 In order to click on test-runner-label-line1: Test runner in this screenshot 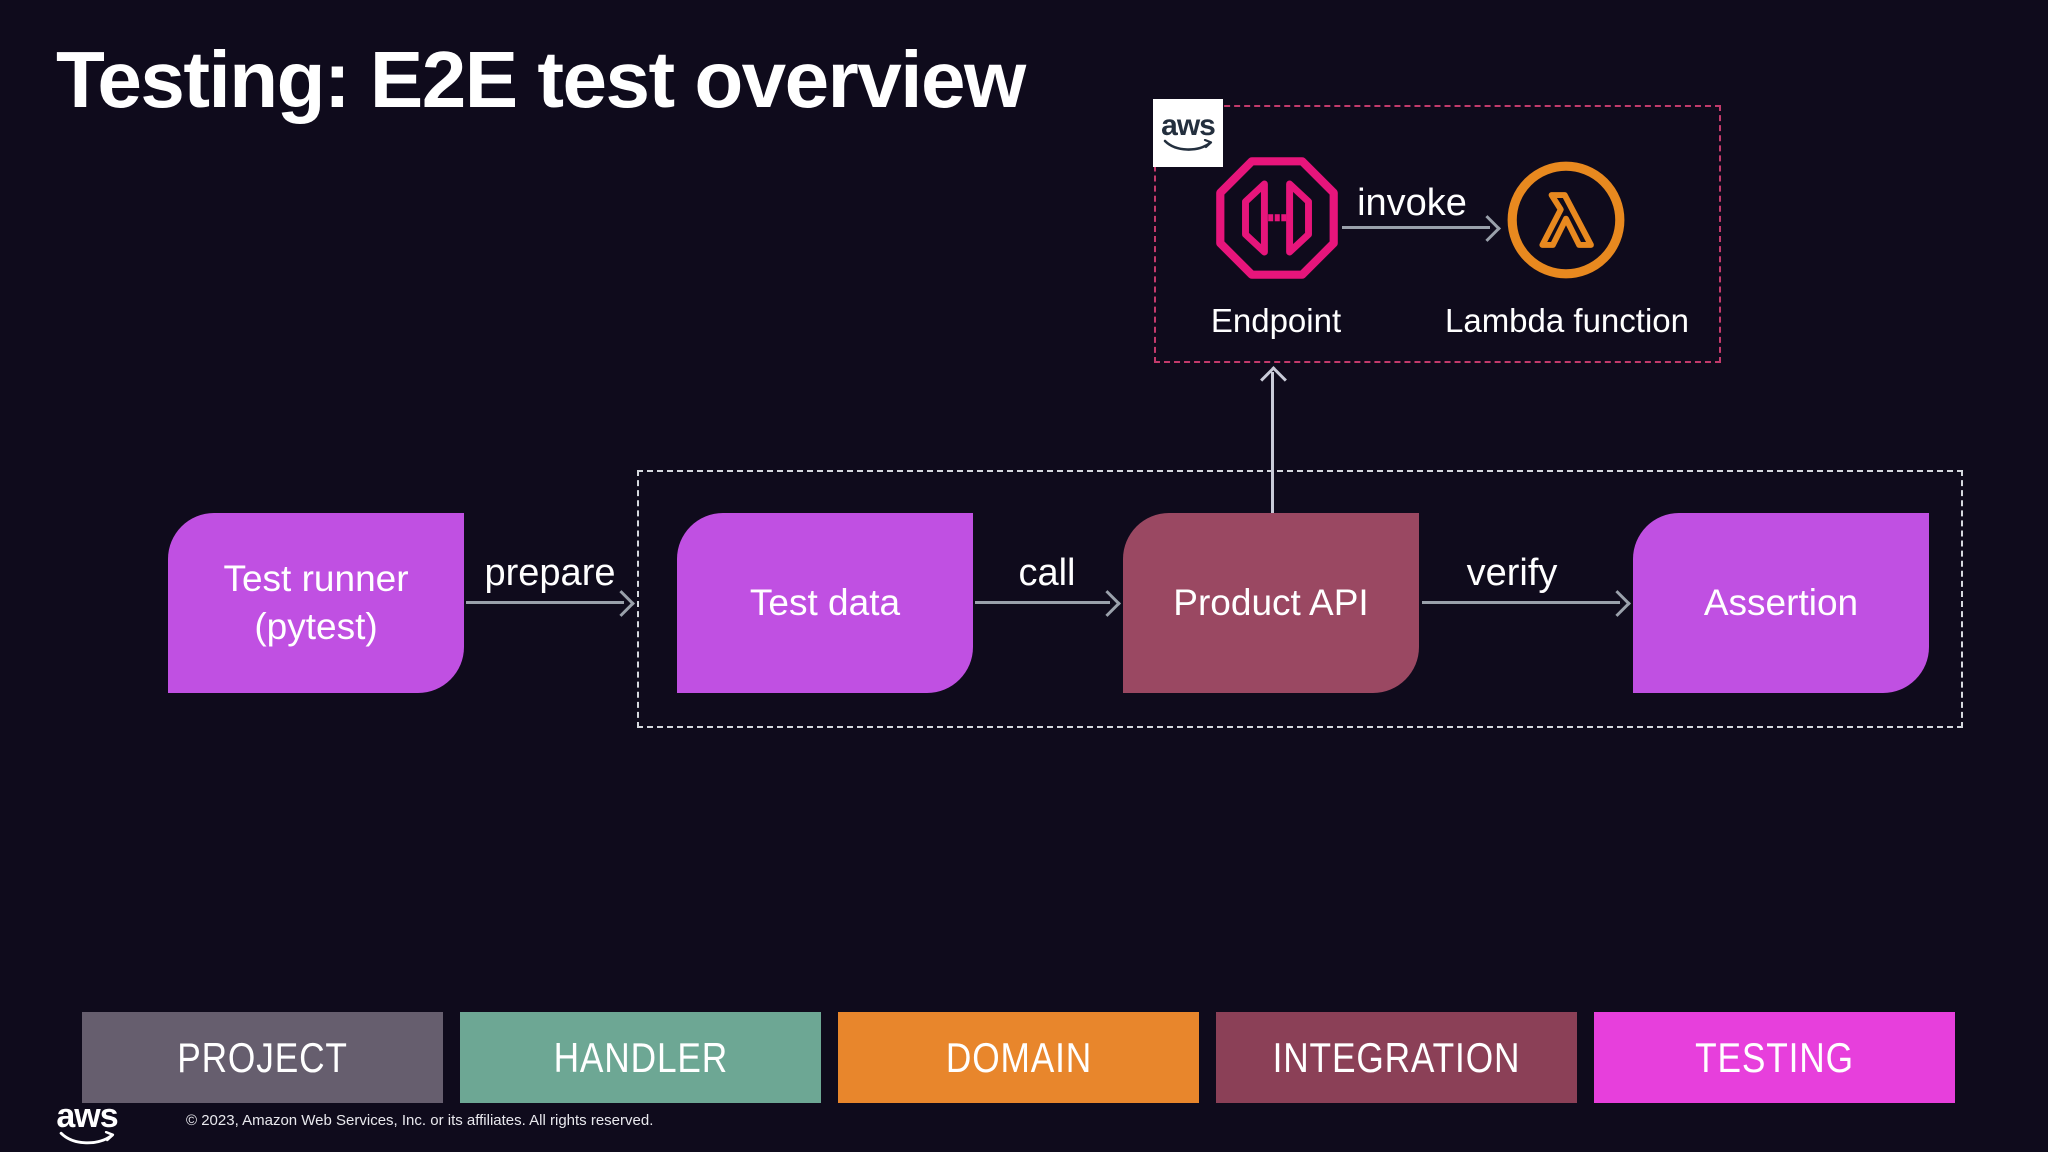, I will do `click(316, 578)`.